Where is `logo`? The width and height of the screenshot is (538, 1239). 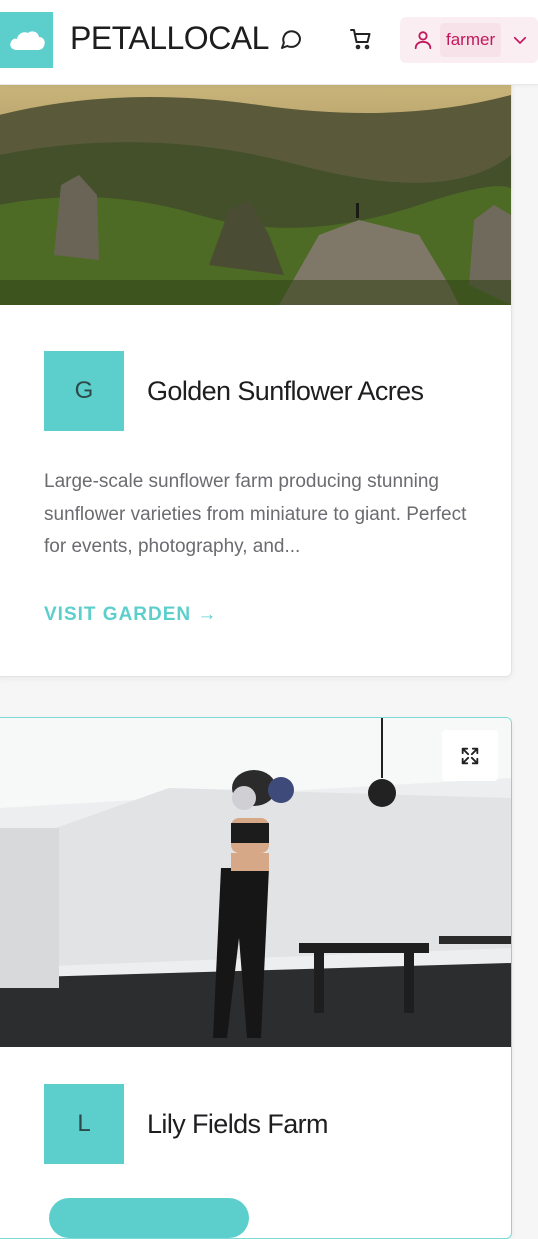 logo is located at coordinates (26, 40).